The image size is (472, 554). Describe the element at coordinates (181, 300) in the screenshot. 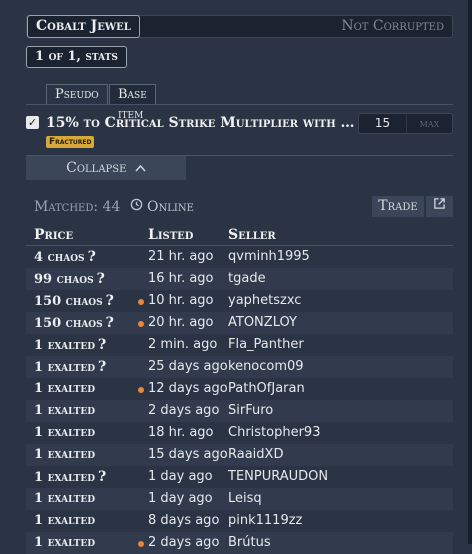

I see `listed-cell: 10 hr. ago` at that location.